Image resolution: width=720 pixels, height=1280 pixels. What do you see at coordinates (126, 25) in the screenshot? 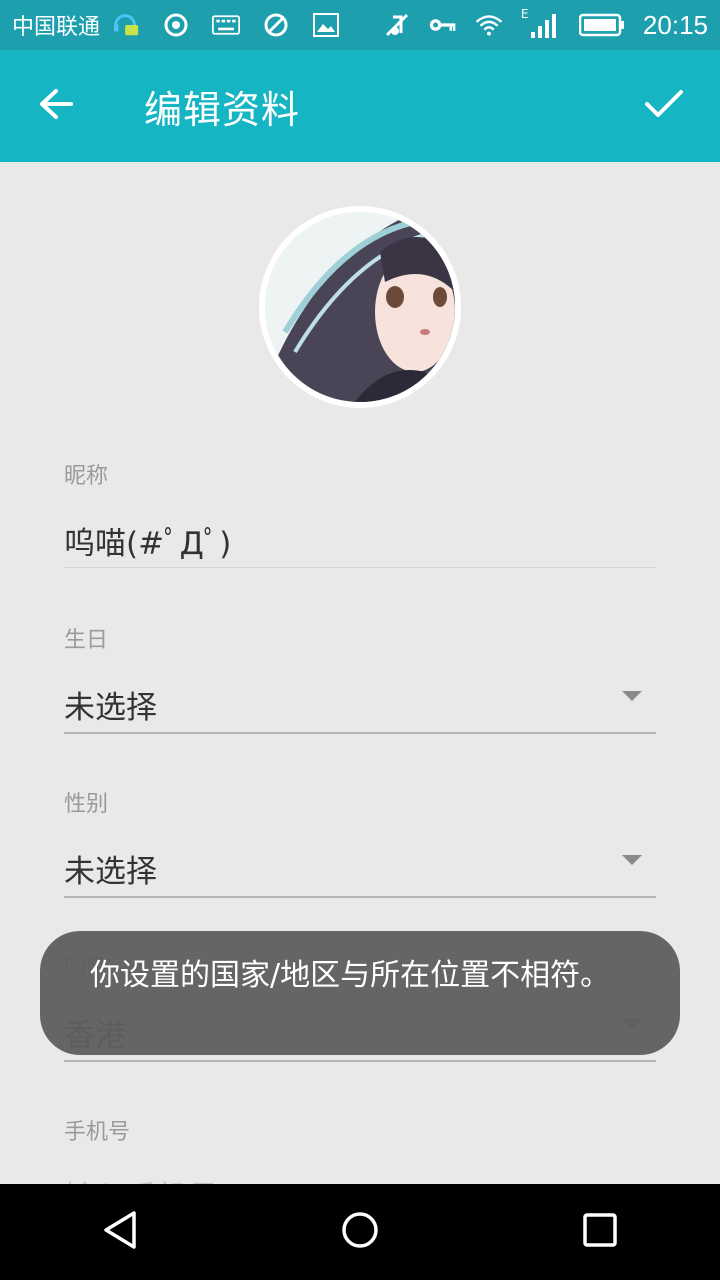
I see `headset-chat-icon` at bounding box center [126, 25].